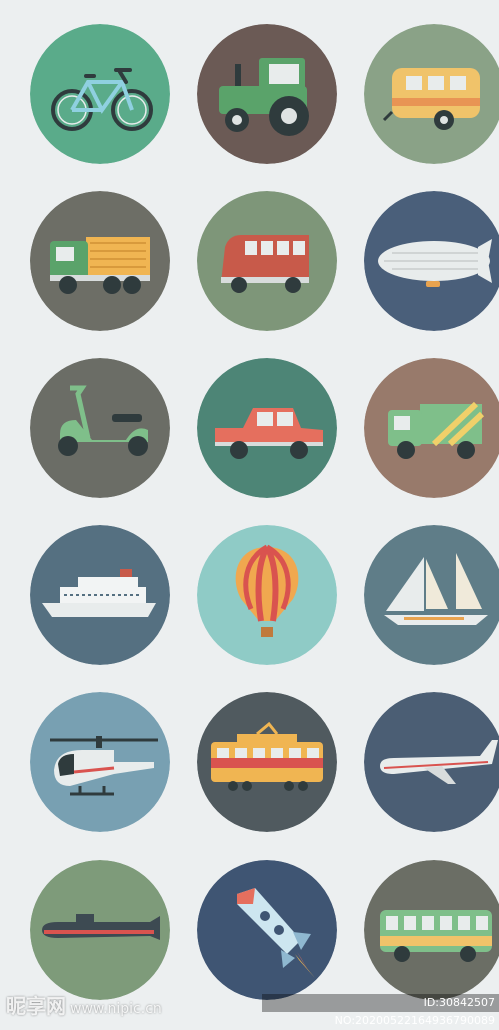 The height and width of the screenshot is (1030, 499). Describe the element at coordinates (431, 595) in the screenshot. I see `sailboat-icon` at that location.